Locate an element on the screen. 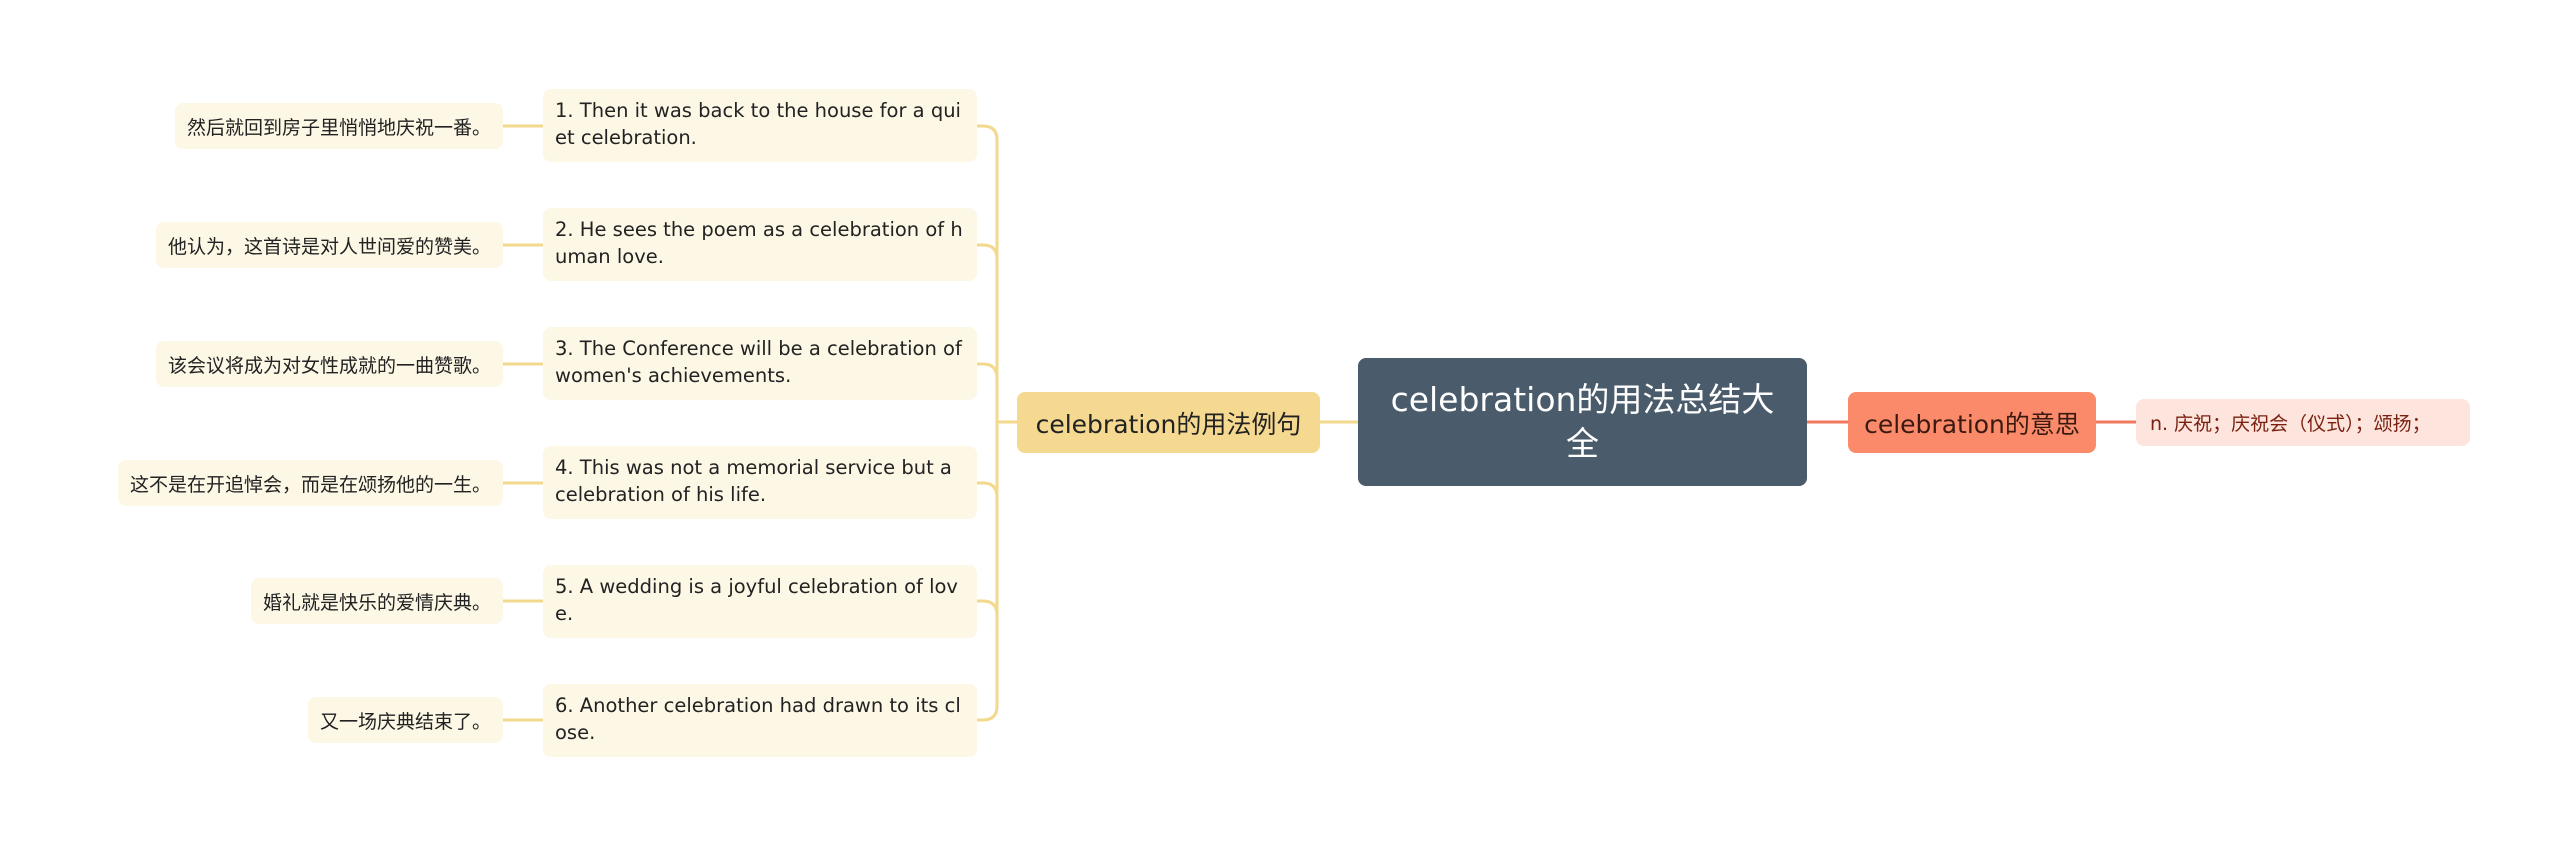 The width and height of the screenshot is (2560, 845). root-node: celebration的用法总结大全 is located at coordinates (1582, 422).